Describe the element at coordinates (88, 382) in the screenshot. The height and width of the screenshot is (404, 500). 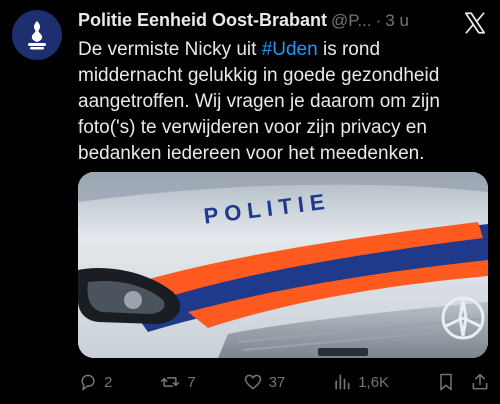
I see `reply-icon` at that location.